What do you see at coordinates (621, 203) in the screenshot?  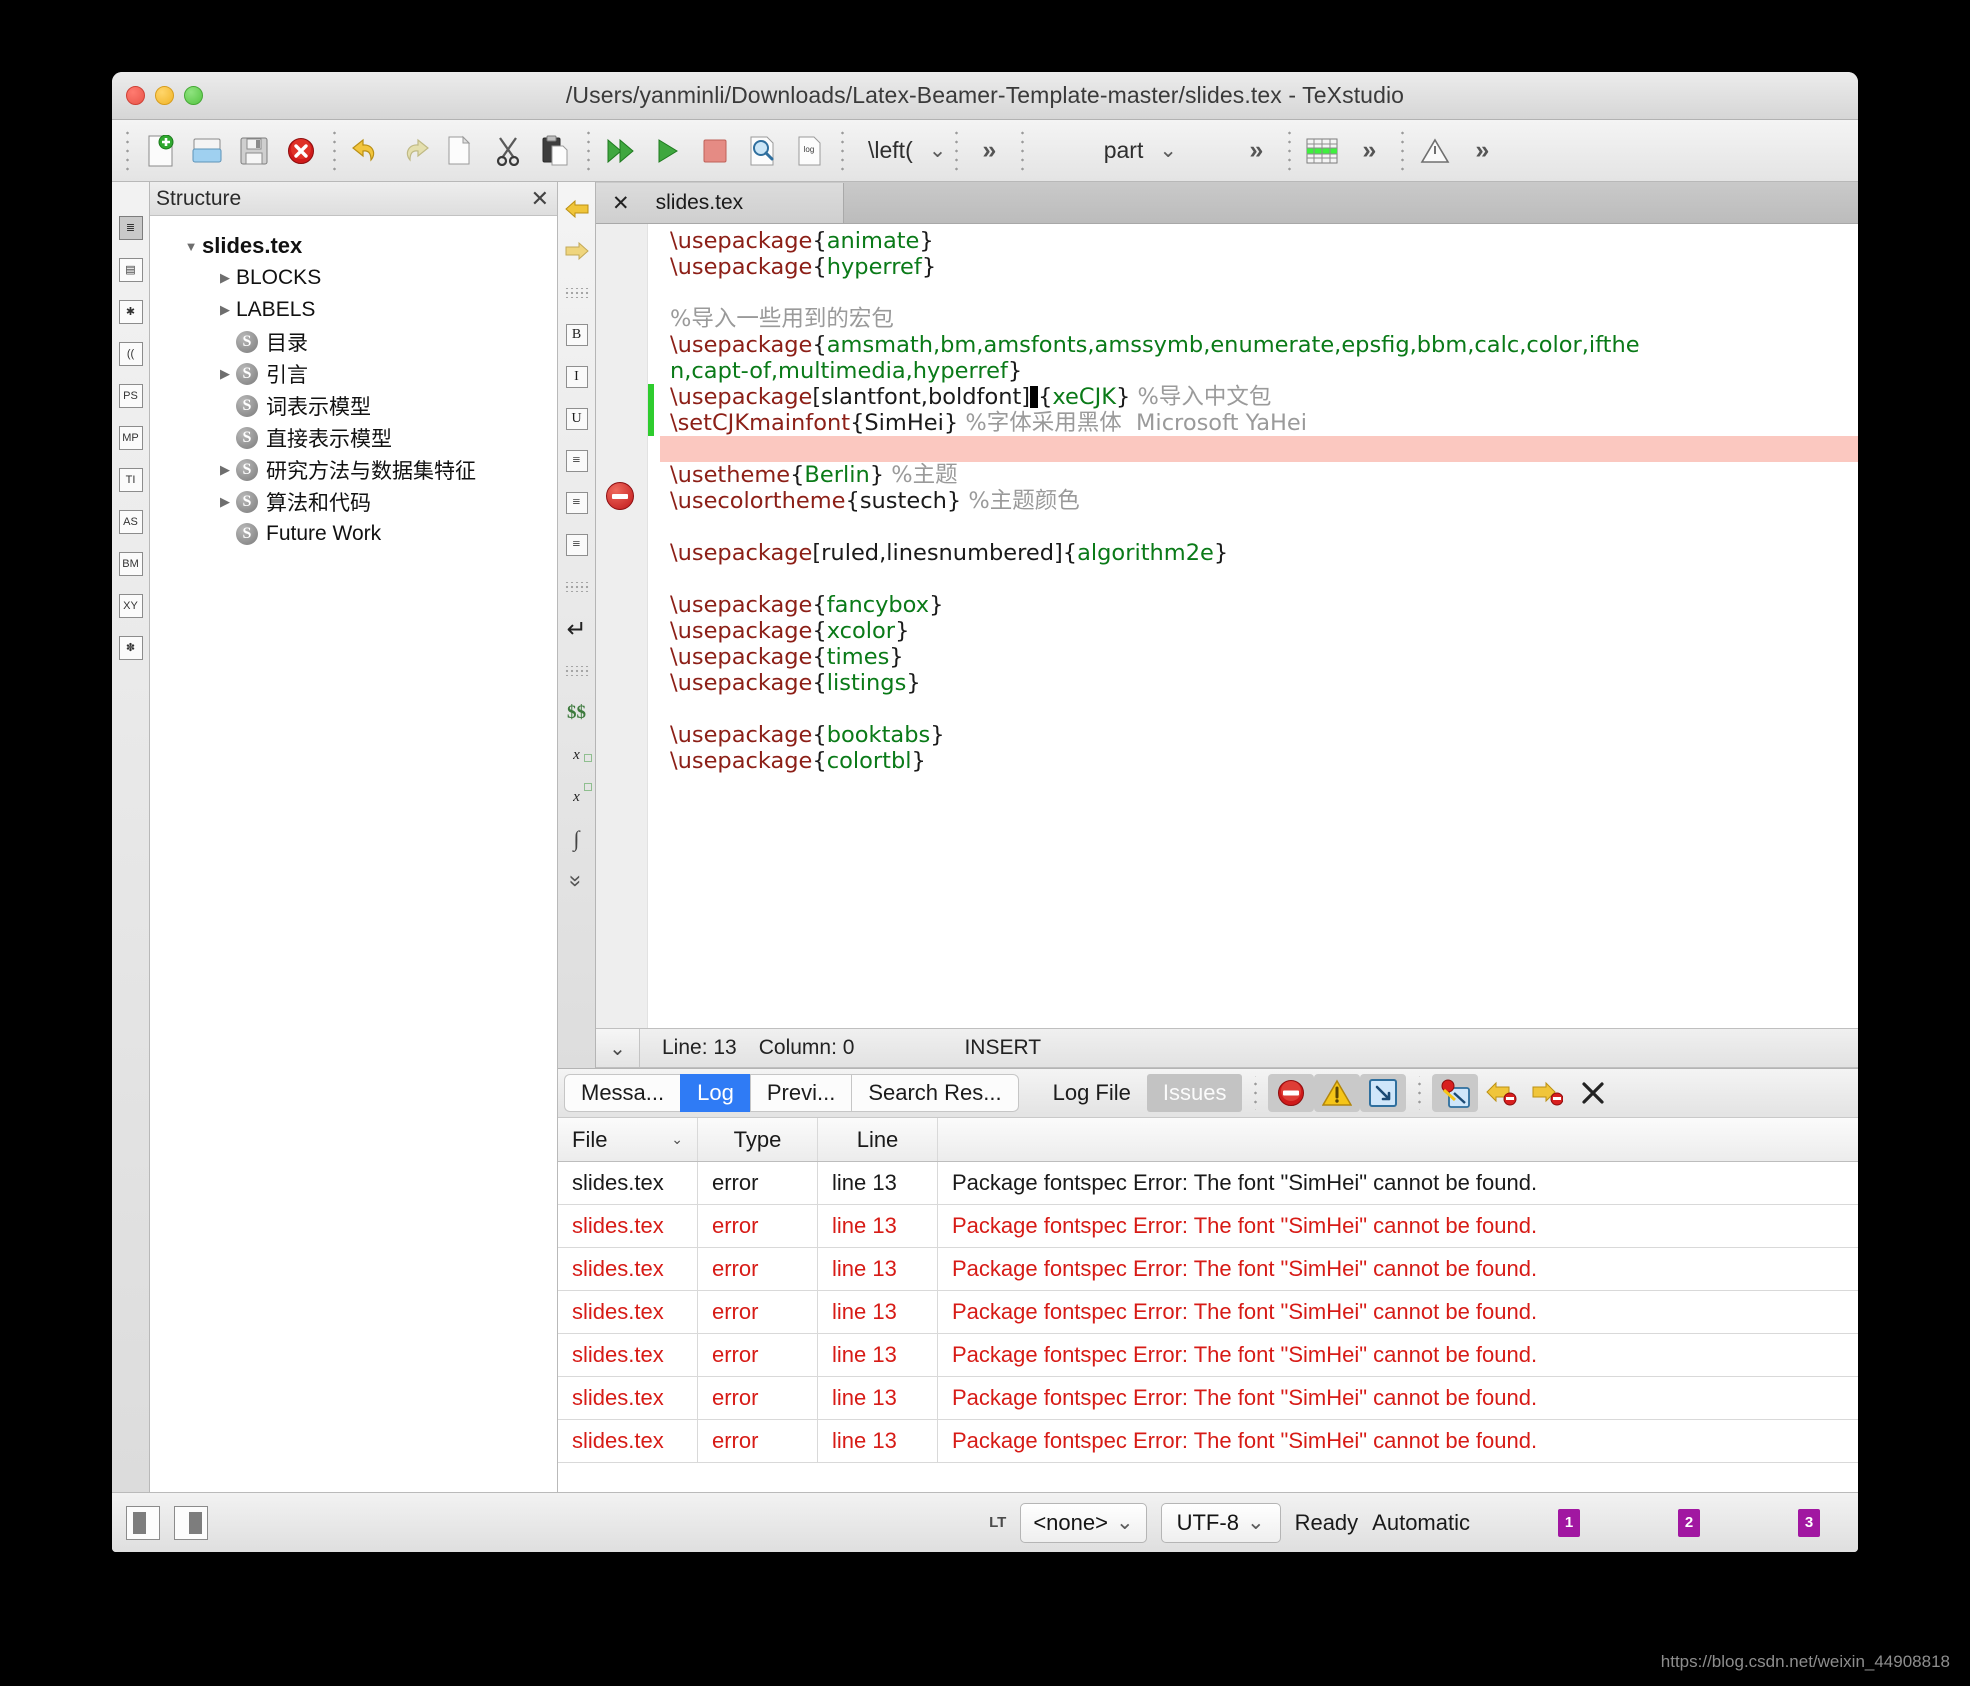 I see `close-tab-icon: ✕` at bounding box center [621, 203].